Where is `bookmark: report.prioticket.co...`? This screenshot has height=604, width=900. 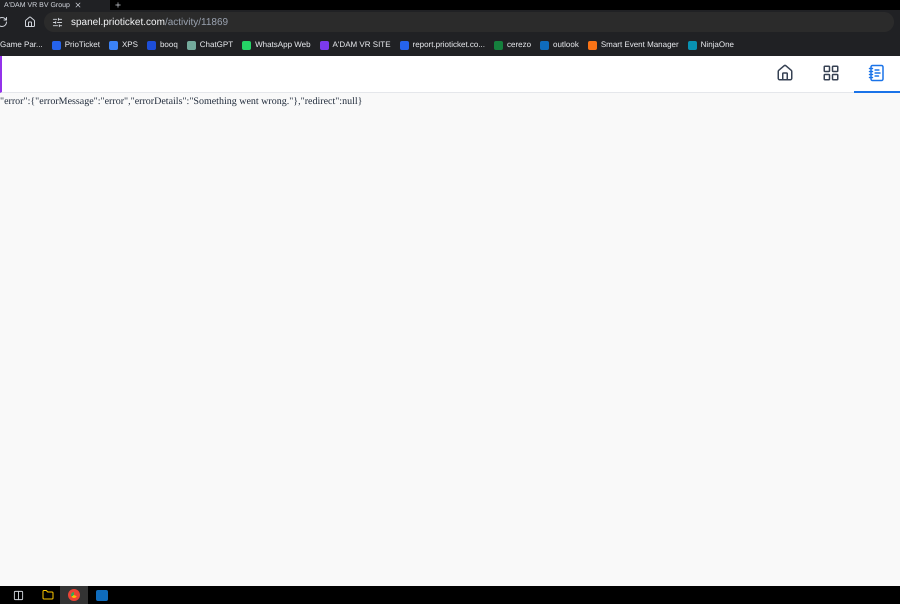 bookmark: report.prioticket.co... is located at coordinates (443, 45).